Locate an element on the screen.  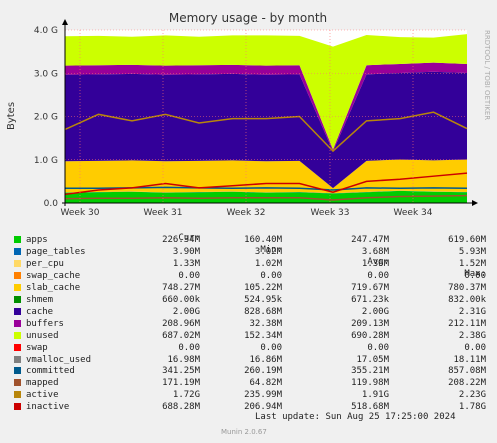
x-axis-arrow is located at coordinates (475, 203).